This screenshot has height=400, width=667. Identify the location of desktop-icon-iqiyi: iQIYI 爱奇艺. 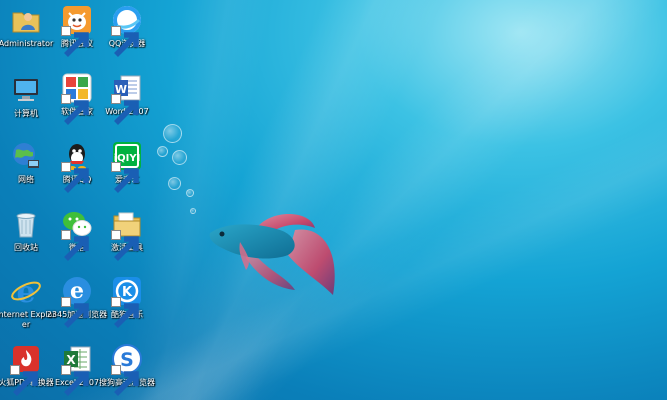
(127, 166).